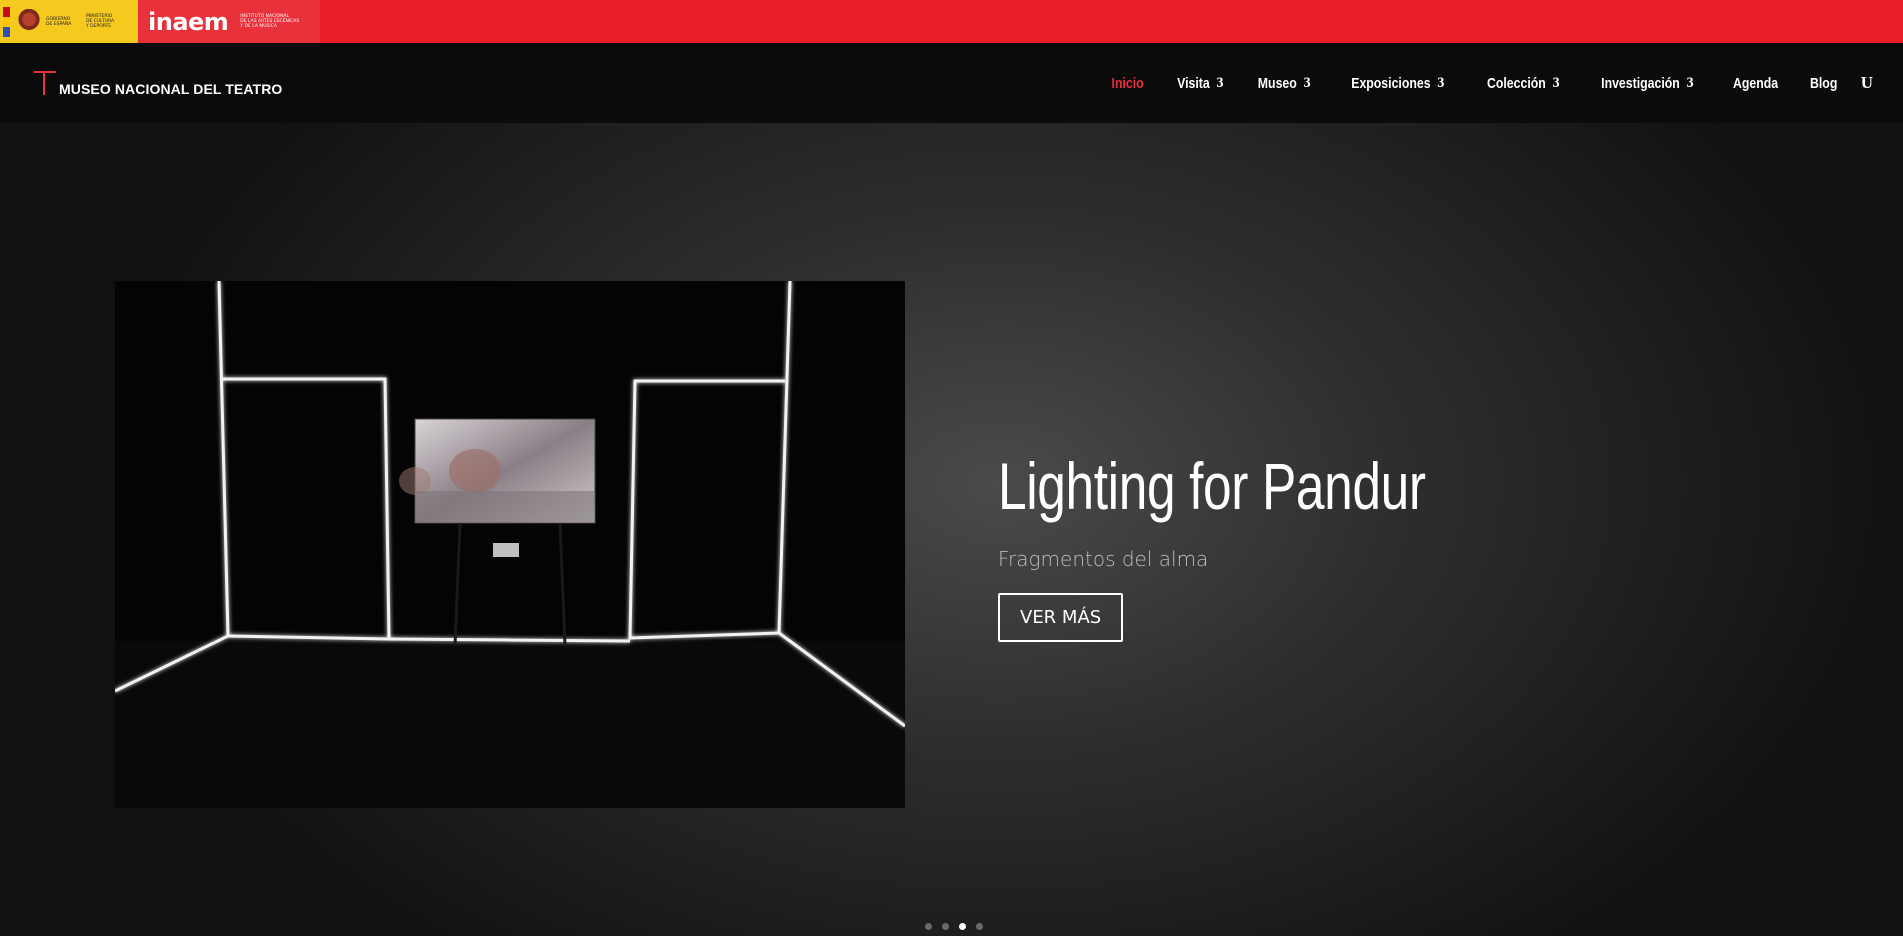 This screenshot has width=1903, height=936. Describe the element at coordinates (59, 21) in the screenshot. I see `gobierno-text: GOBIERNO DE ESPAÑA` at that location.